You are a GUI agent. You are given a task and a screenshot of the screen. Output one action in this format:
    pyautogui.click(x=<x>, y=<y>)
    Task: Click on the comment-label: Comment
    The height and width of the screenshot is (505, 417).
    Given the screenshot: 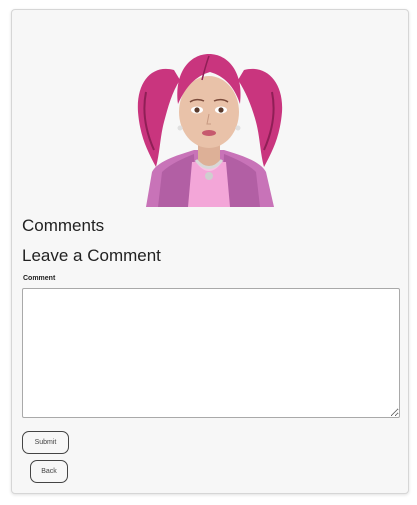 What is the action you would take?
    pyautogui.click(x=39, y=278)
    